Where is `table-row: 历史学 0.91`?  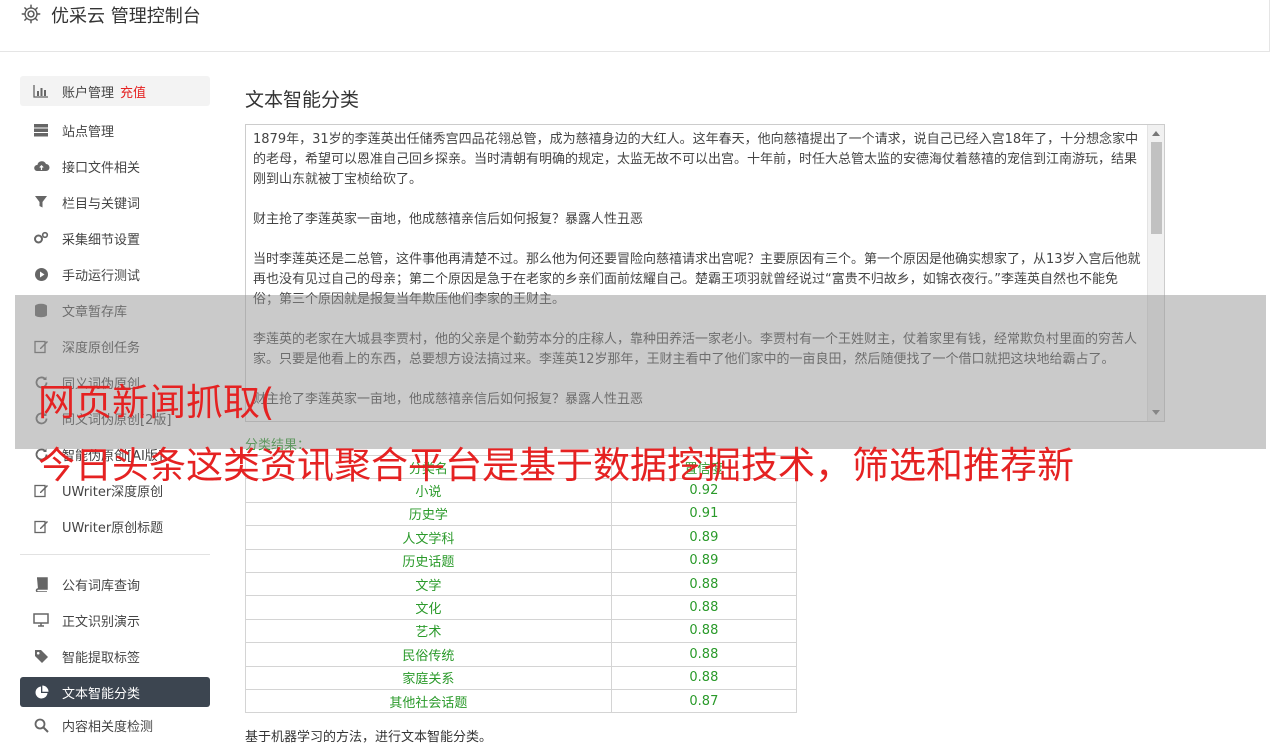
table-row: 历史学 0.91 is located at coordinates (521, 514).